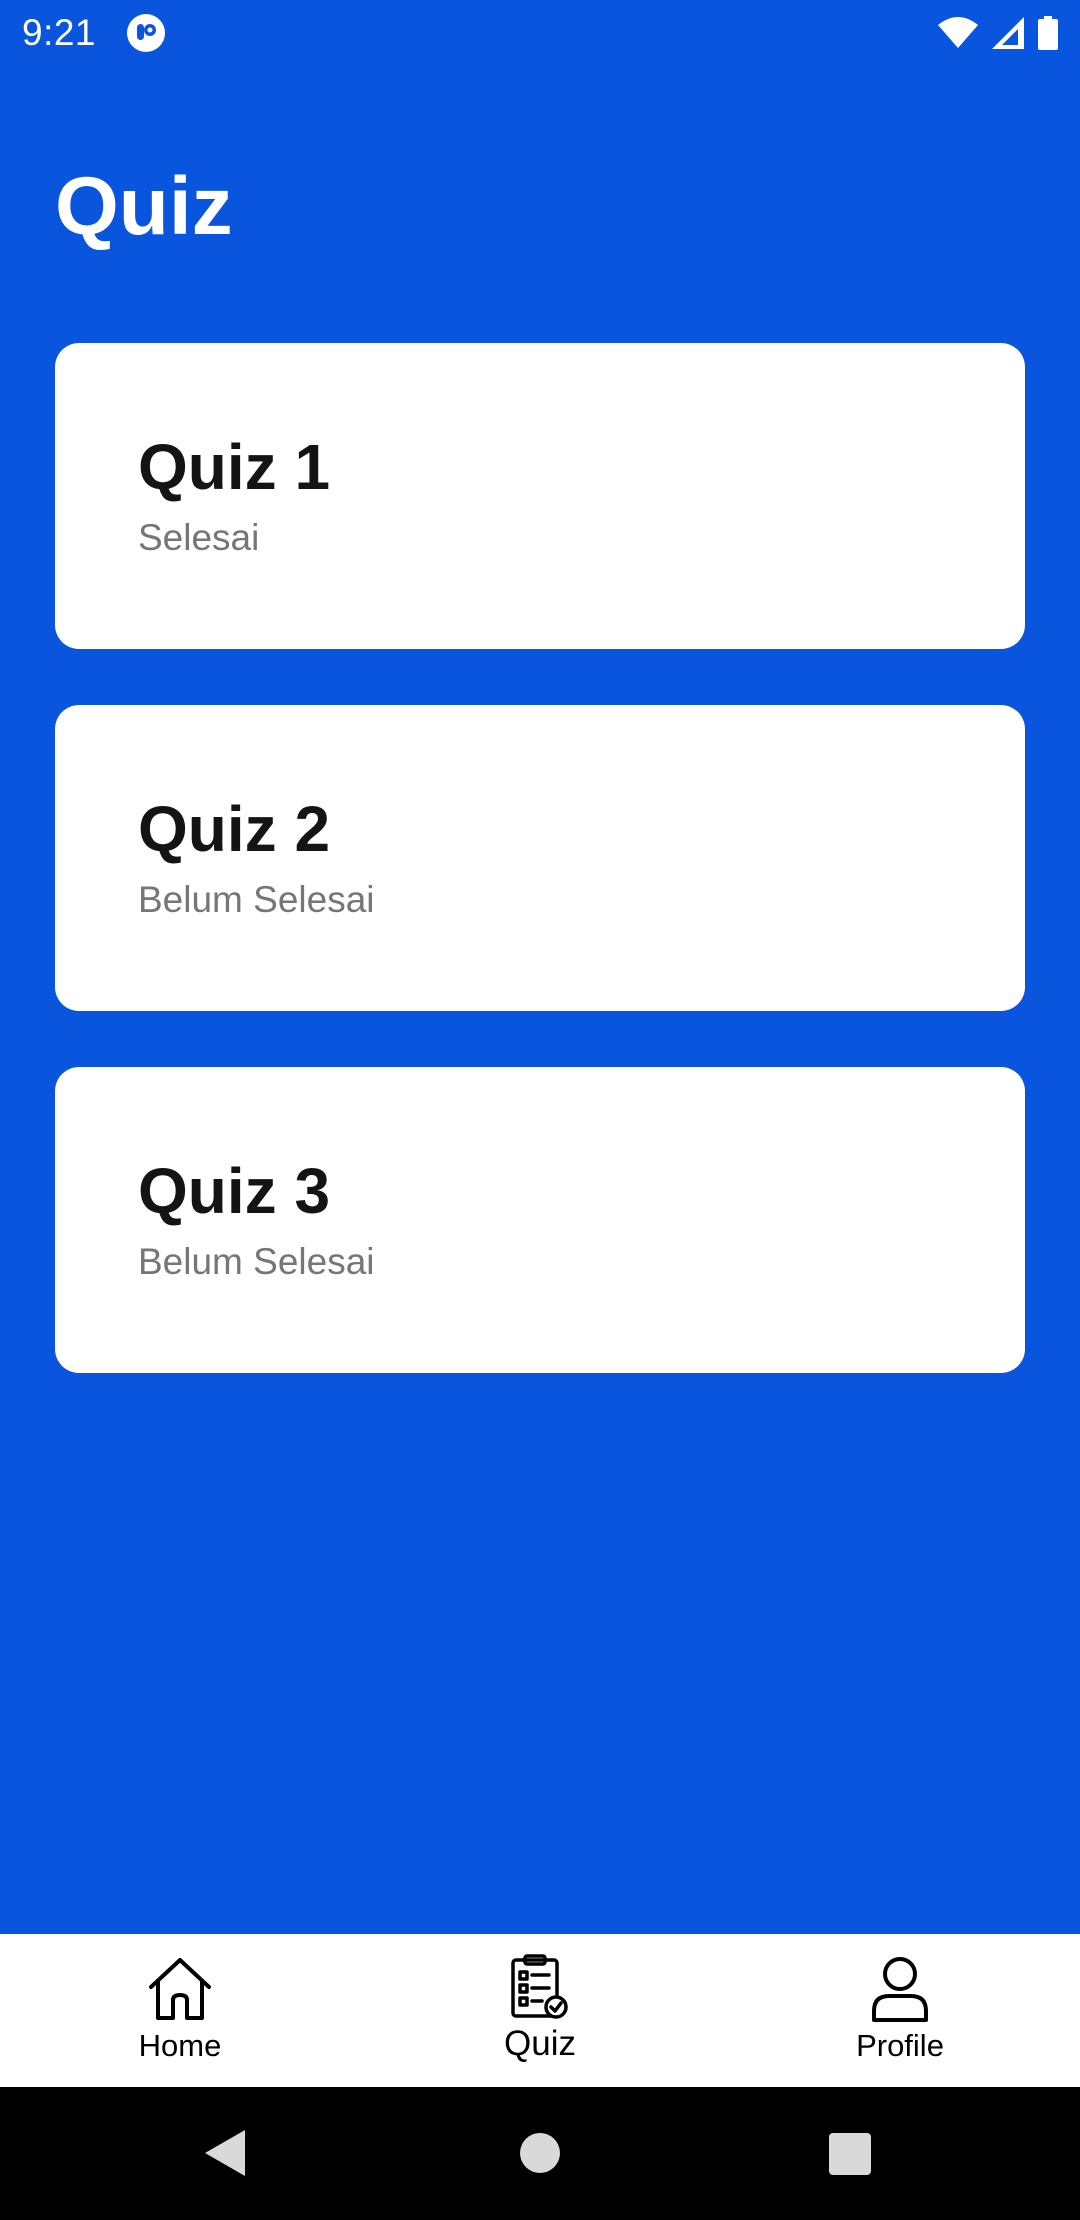 This screenshot has height=2220, width=1080. Describe the element at coordinates (540, 1220) in the screenshot. I see `quiz-card-3: Quiz 3 Belum Selesai` at that location.